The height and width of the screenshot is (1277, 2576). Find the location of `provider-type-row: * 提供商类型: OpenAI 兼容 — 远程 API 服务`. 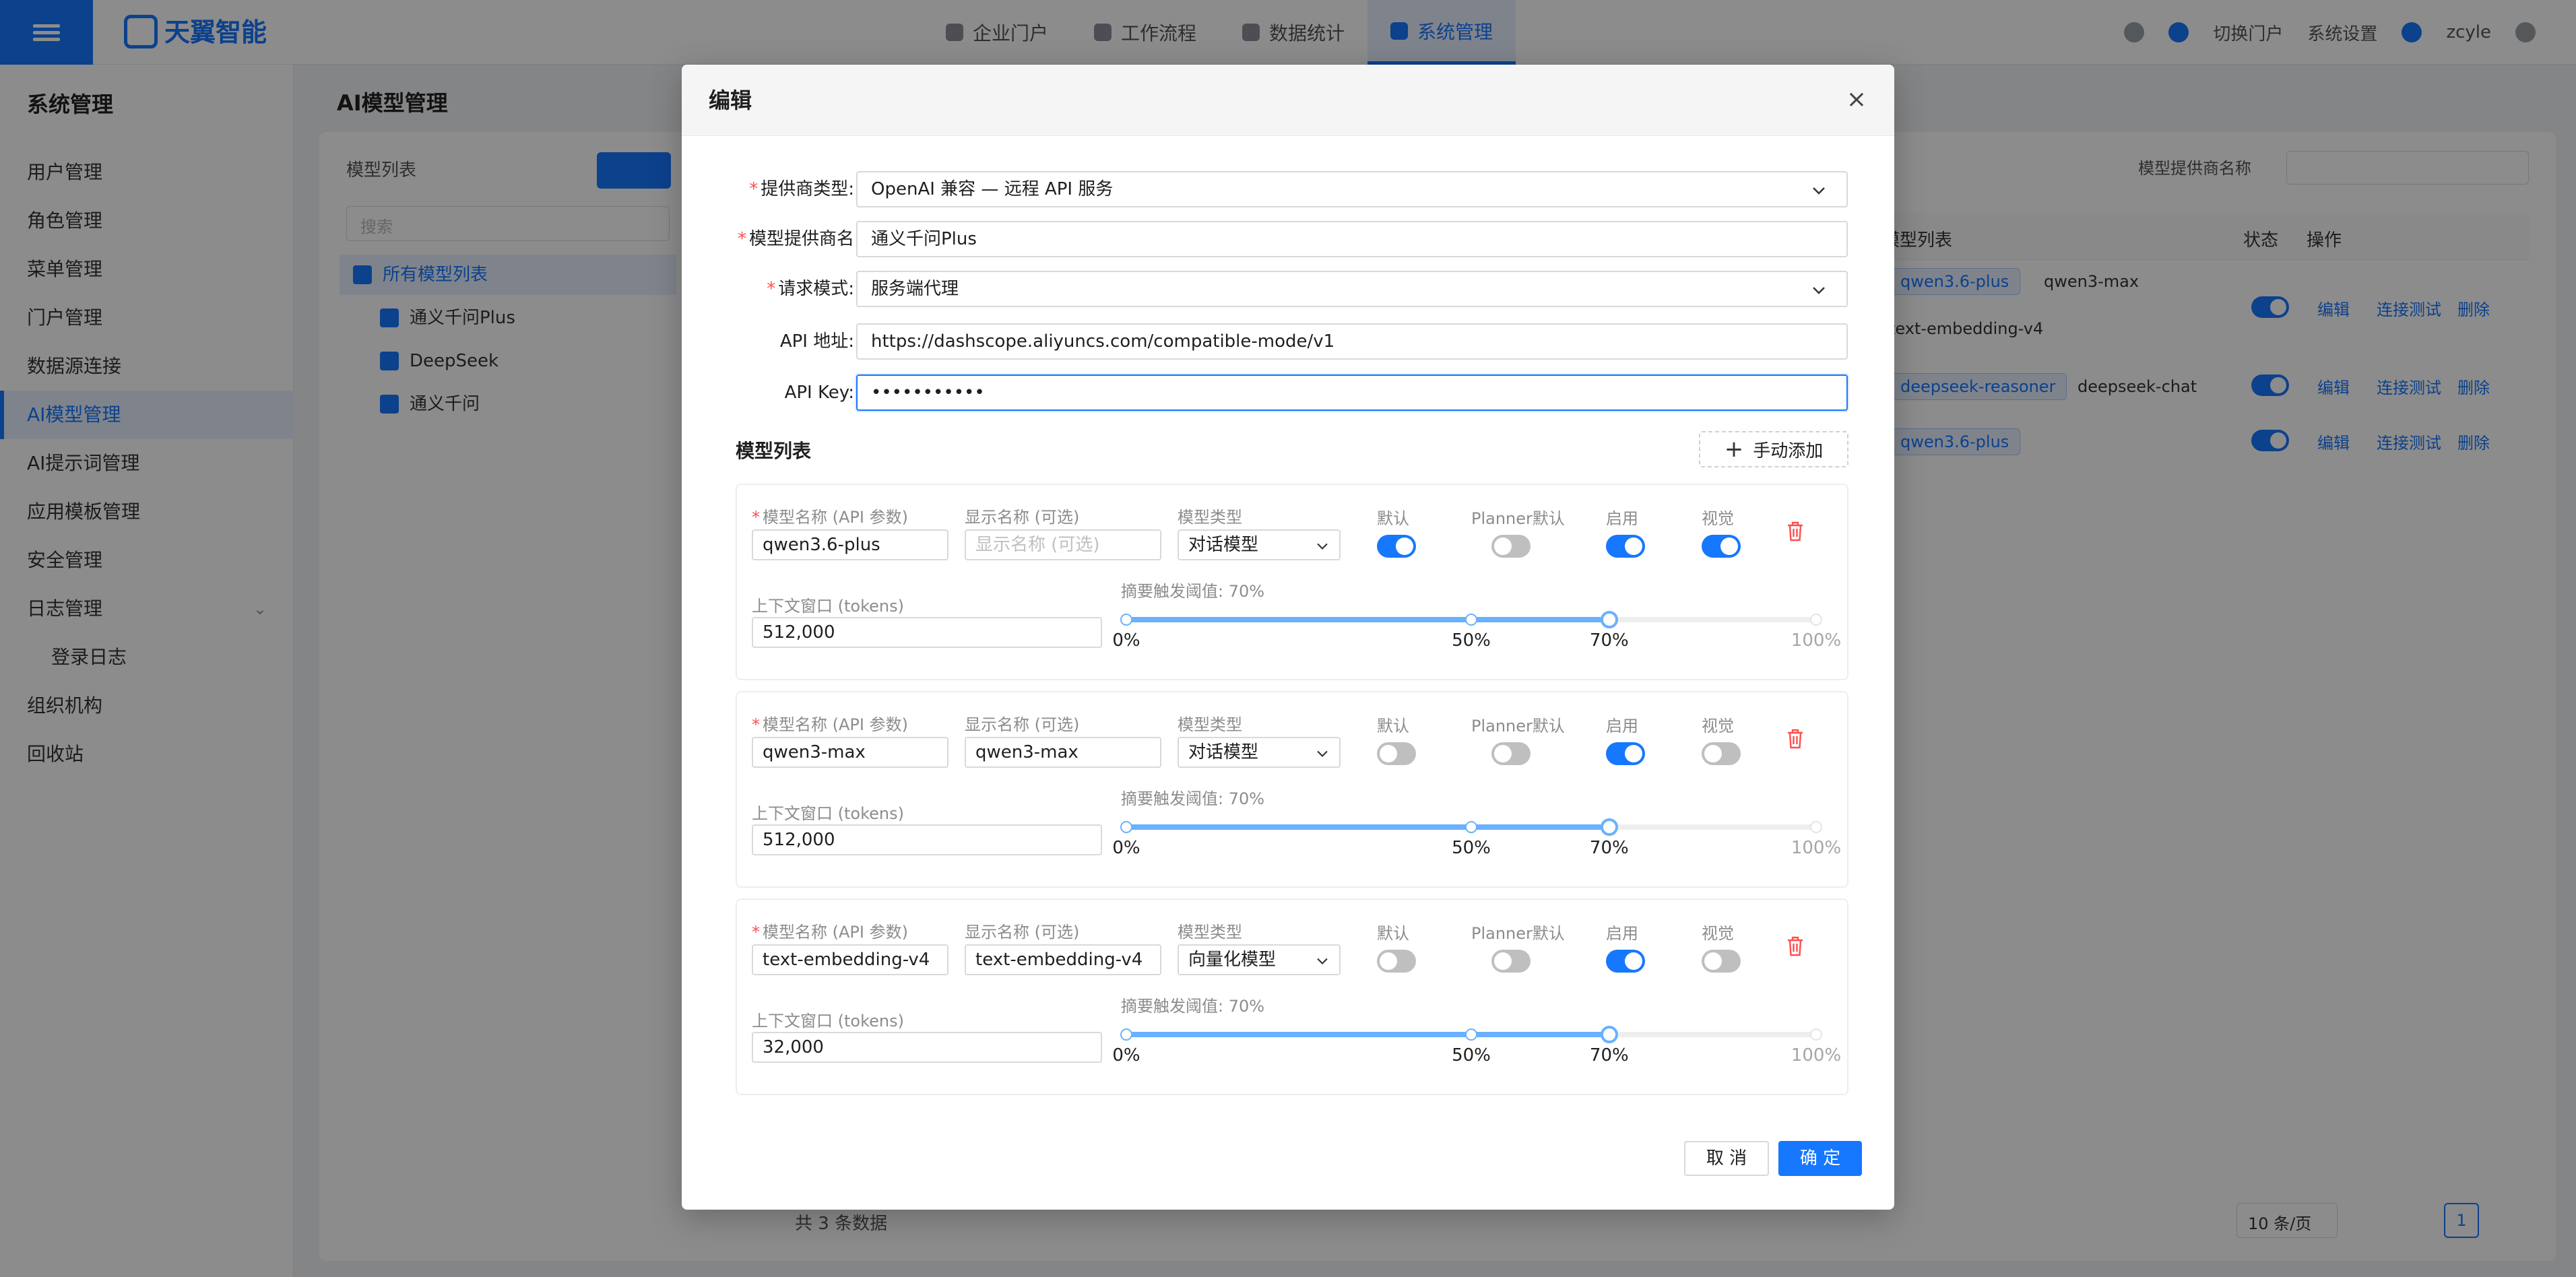

provider-type-row: * 提供商类型: OpenAI 兼容 — 远程 API 服务 is located at coordinates (1288, 189).